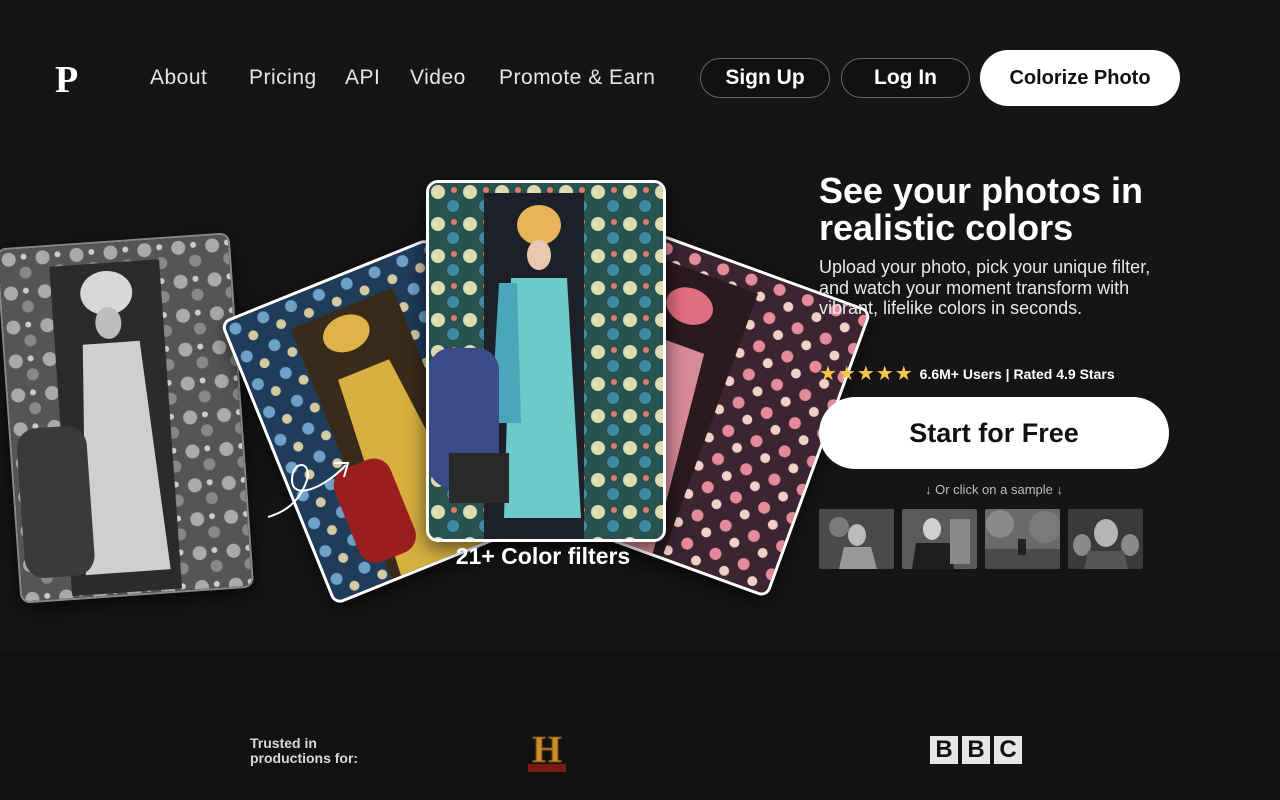  I want to click on logo: P, so click(66, 80).